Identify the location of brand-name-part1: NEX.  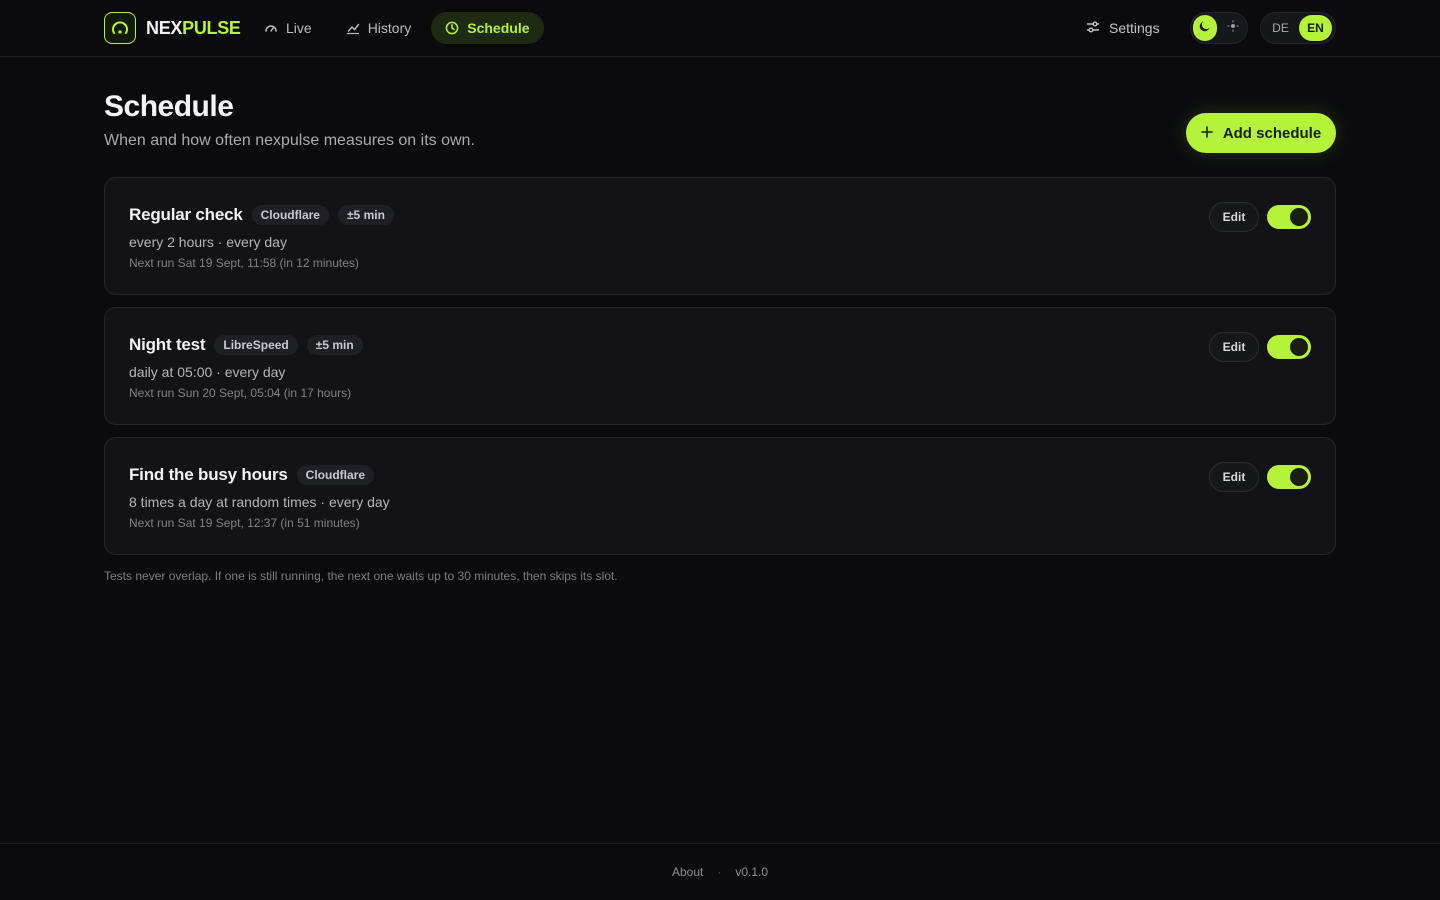
(164, 28).